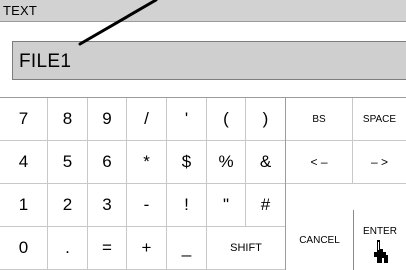 The width and height of the screenshot is (406, 270). What do you see at coordinates (24, 248) in the screenshot?
I see `key-0: 0` at bounding box center [24, 248].